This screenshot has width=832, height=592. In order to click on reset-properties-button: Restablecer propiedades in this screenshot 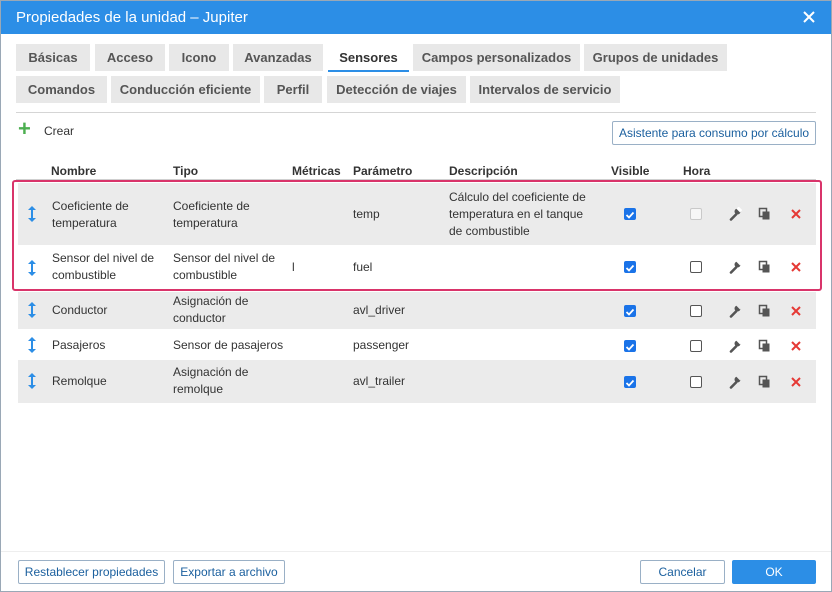, I will do `click(91, 572)`.